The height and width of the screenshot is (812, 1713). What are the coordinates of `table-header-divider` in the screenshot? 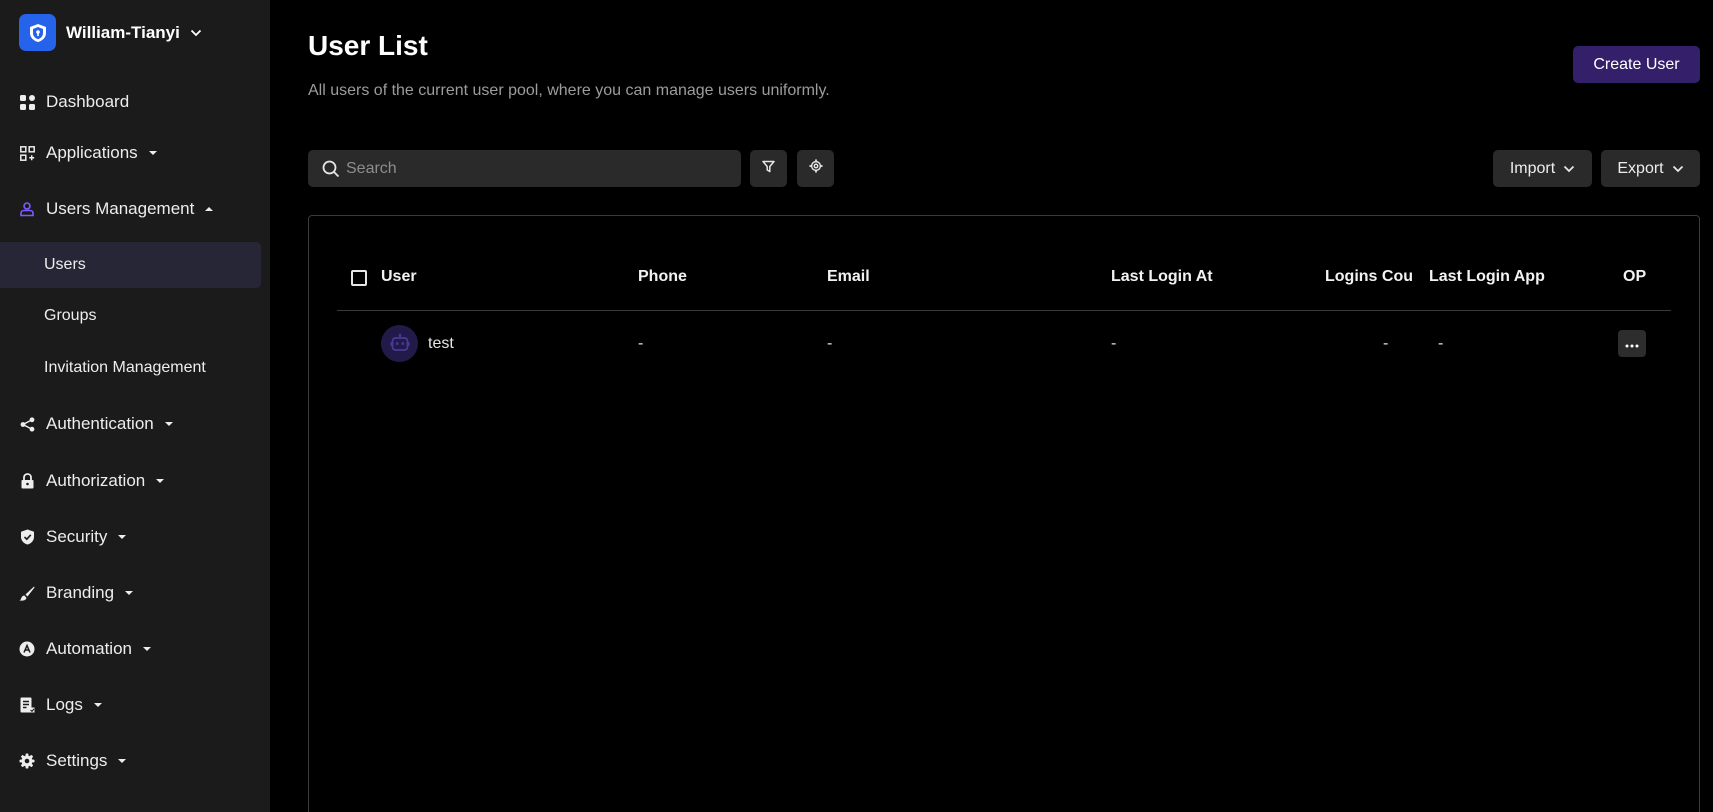 It's located at (1004, 310).